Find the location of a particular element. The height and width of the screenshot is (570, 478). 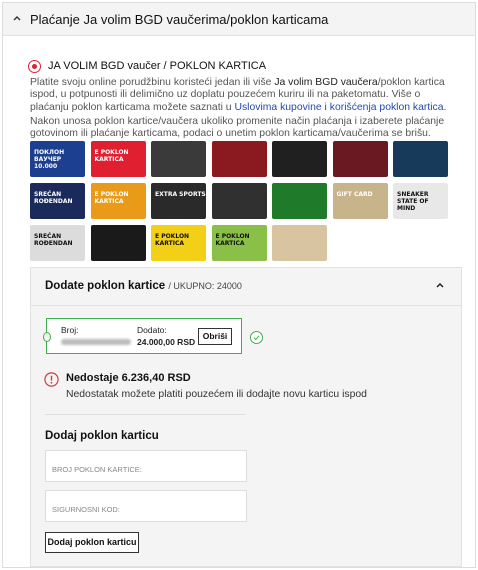

payment-option-label: JA VOLIM BGD vaučer / POKLON KARTICA is located at coordinates (157, 66).